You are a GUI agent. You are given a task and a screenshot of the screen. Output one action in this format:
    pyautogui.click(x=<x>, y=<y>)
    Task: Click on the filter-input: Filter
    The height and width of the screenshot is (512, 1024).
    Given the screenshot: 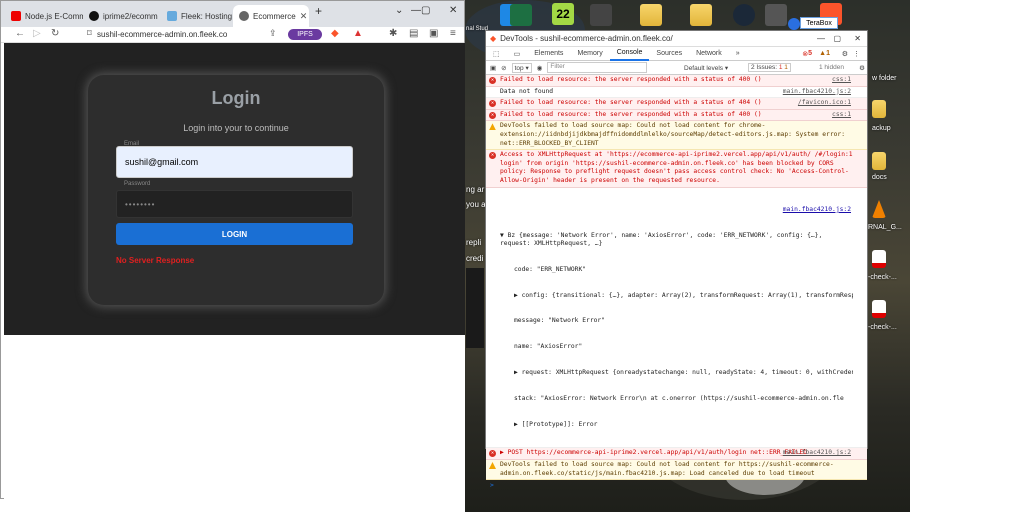 What is the action you would take?
    pyautogui.click(x=597, y=67)
    